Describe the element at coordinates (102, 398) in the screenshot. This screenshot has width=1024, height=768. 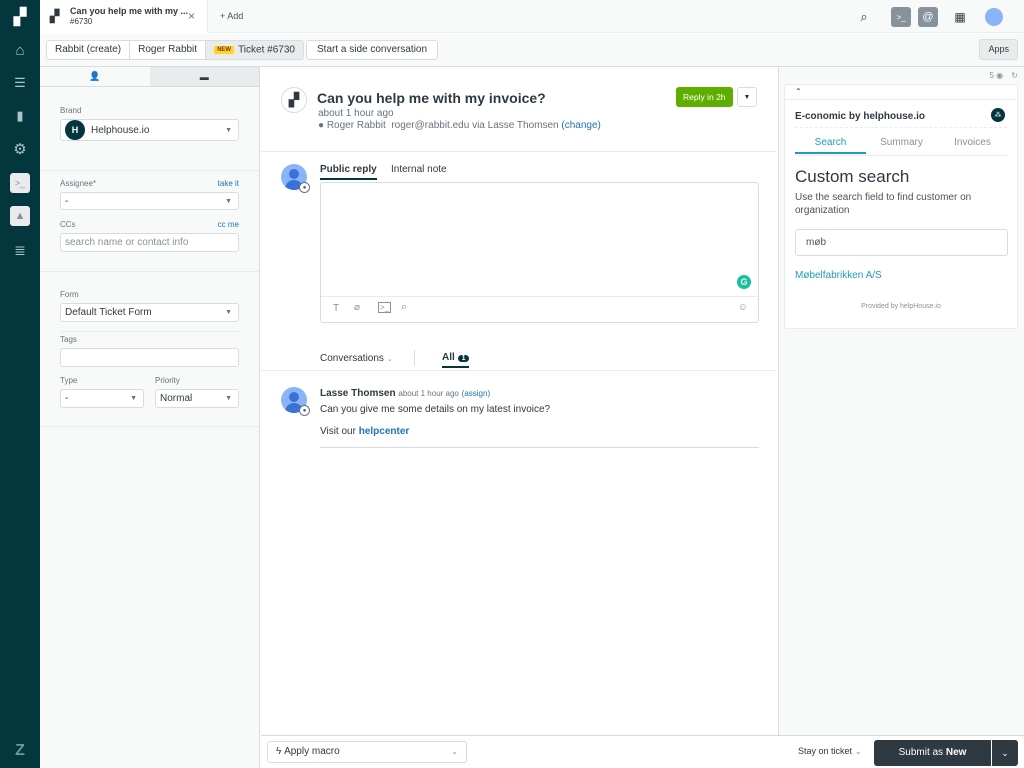
I see `type-select: - ▼` at that location.